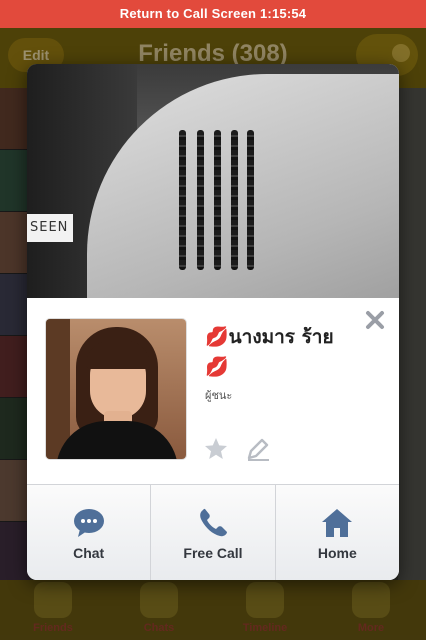 The width and height of the screenshot is (426, 640). Describe the element at coordinates (375, 320) in the screenshot. I see `close-icon` at that location.